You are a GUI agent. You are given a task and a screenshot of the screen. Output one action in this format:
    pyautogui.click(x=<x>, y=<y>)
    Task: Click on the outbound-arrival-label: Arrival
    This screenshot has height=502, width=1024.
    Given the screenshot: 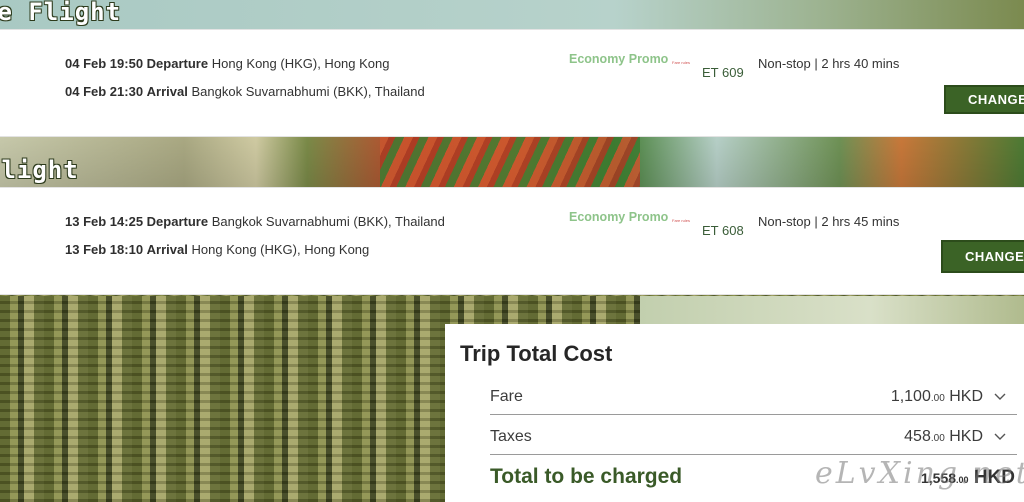 What is the action you would take?
    pyautogui.click(x=167, y=91)
    